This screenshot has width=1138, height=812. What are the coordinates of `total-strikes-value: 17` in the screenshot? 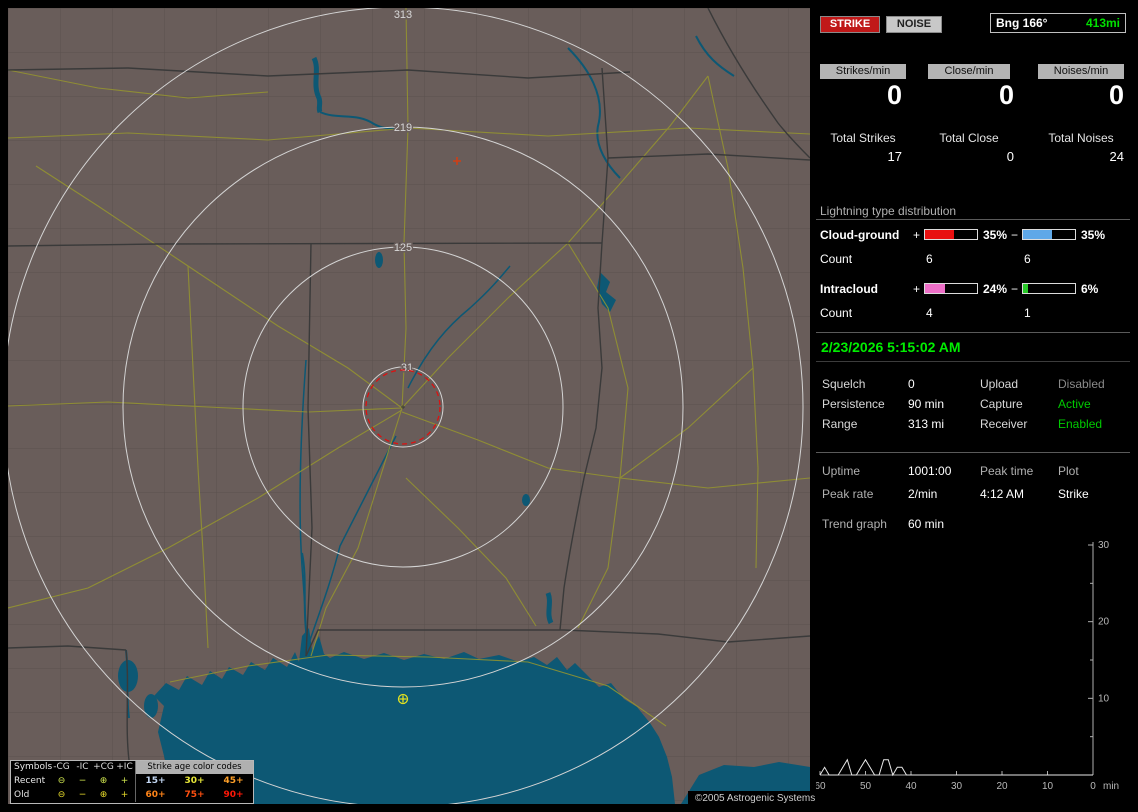 It's located at (894, 156).